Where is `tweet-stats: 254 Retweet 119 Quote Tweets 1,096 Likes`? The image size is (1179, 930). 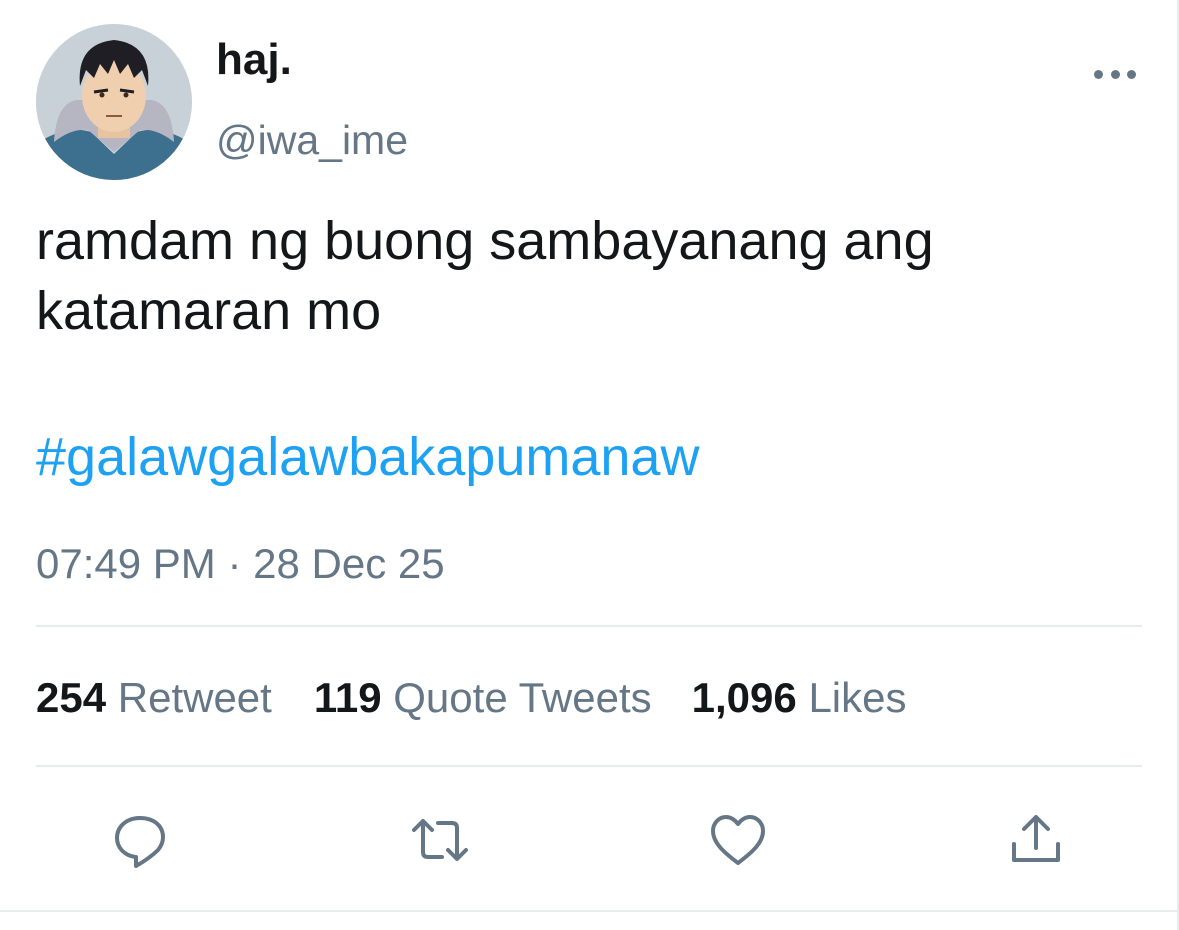
tweet-stats: 254 Retweet 119 Quote Tweets 1,096 Likes is located at coordinates (471, 698).